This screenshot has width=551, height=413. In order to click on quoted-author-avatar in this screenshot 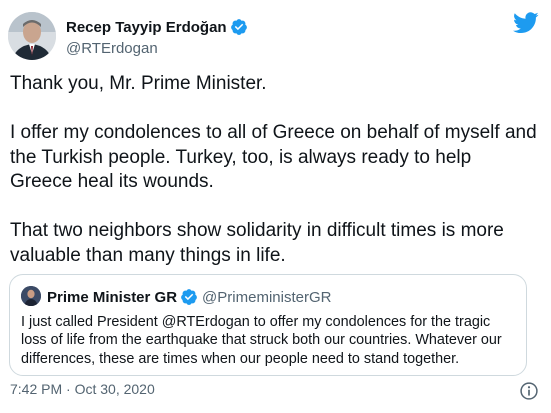, I will do `click(31, 296)`.